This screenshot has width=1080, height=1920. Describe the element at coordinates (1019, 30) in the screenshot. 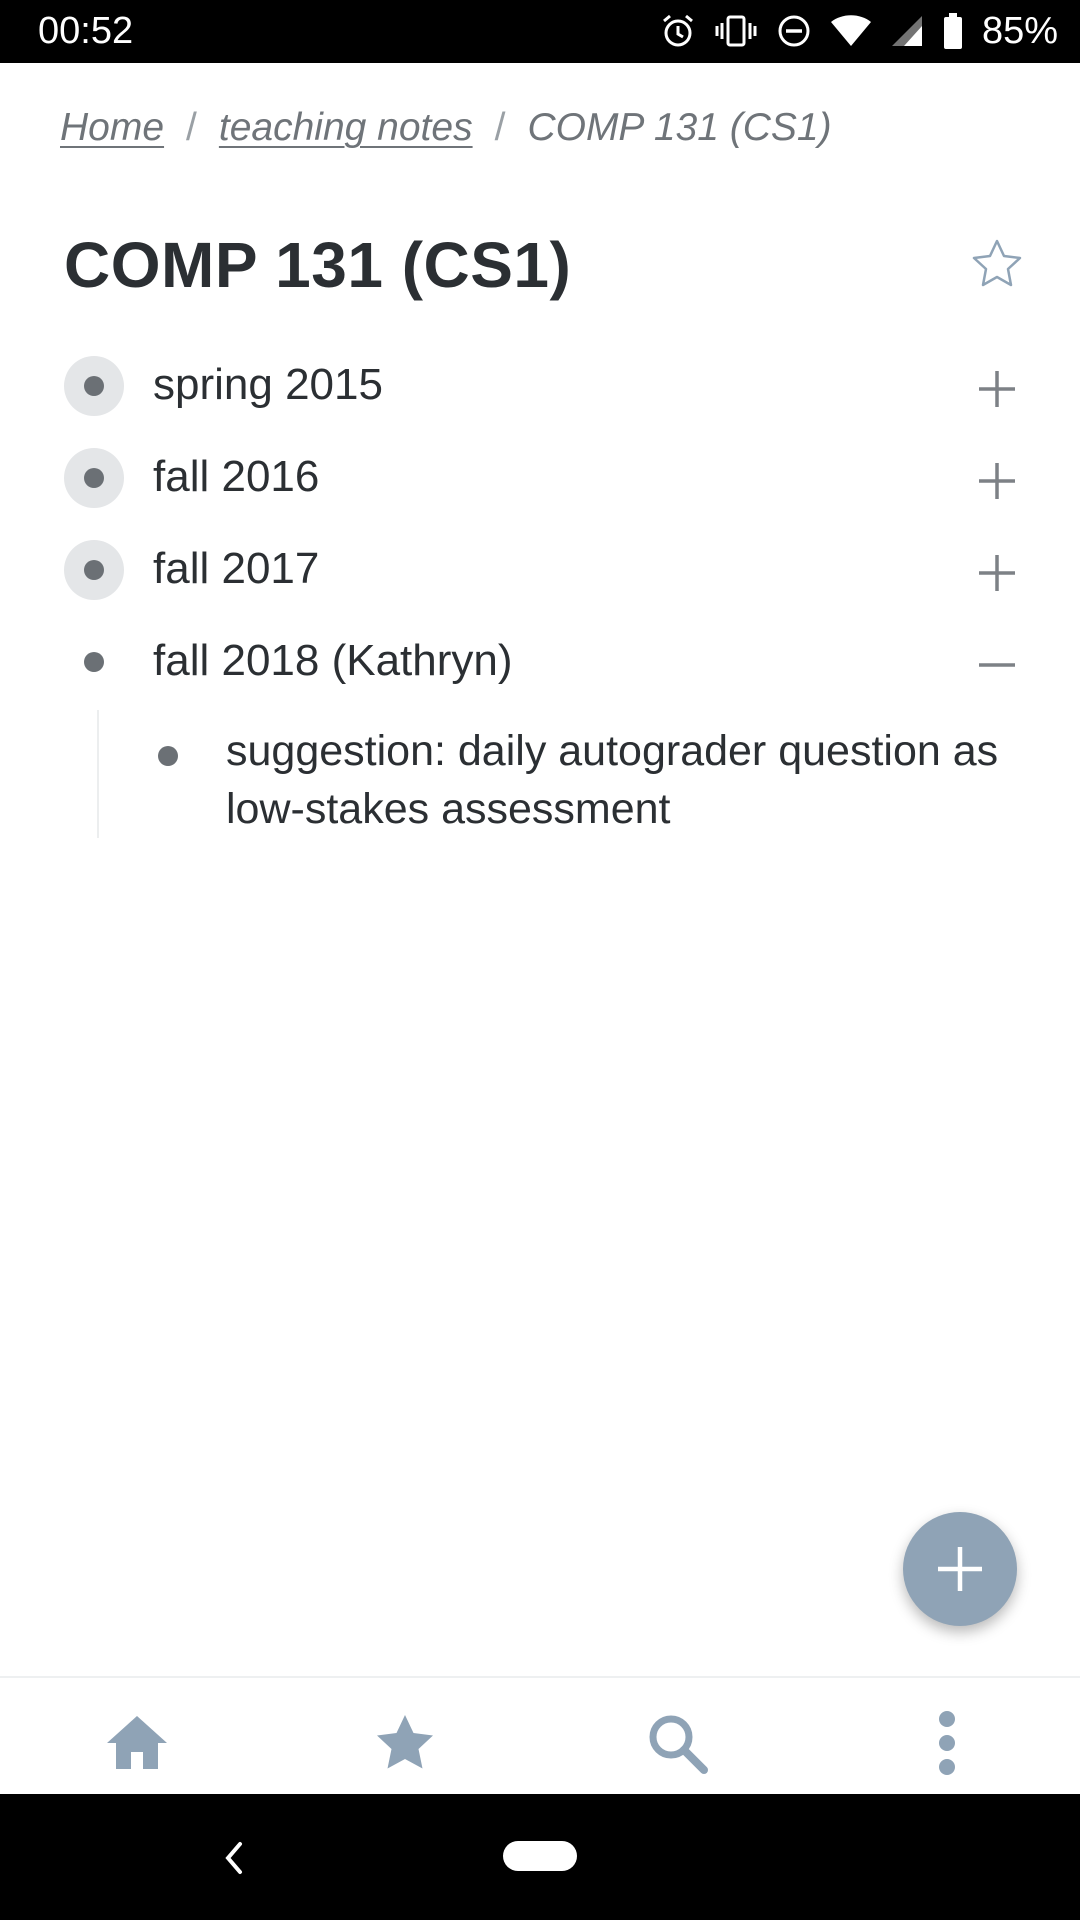

I see `battery-percentage: 85%` at that location.